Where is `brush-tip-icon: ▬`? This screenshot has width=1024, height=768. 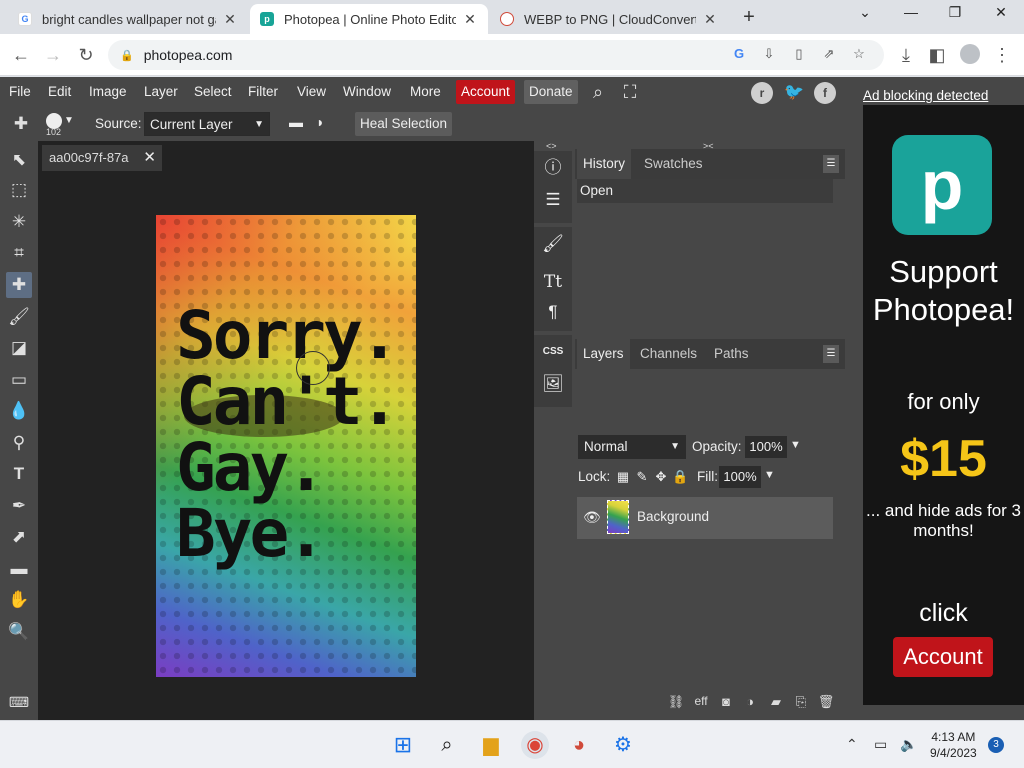
brush-tip-icon: ▬ is located at coordinates (296, 122).